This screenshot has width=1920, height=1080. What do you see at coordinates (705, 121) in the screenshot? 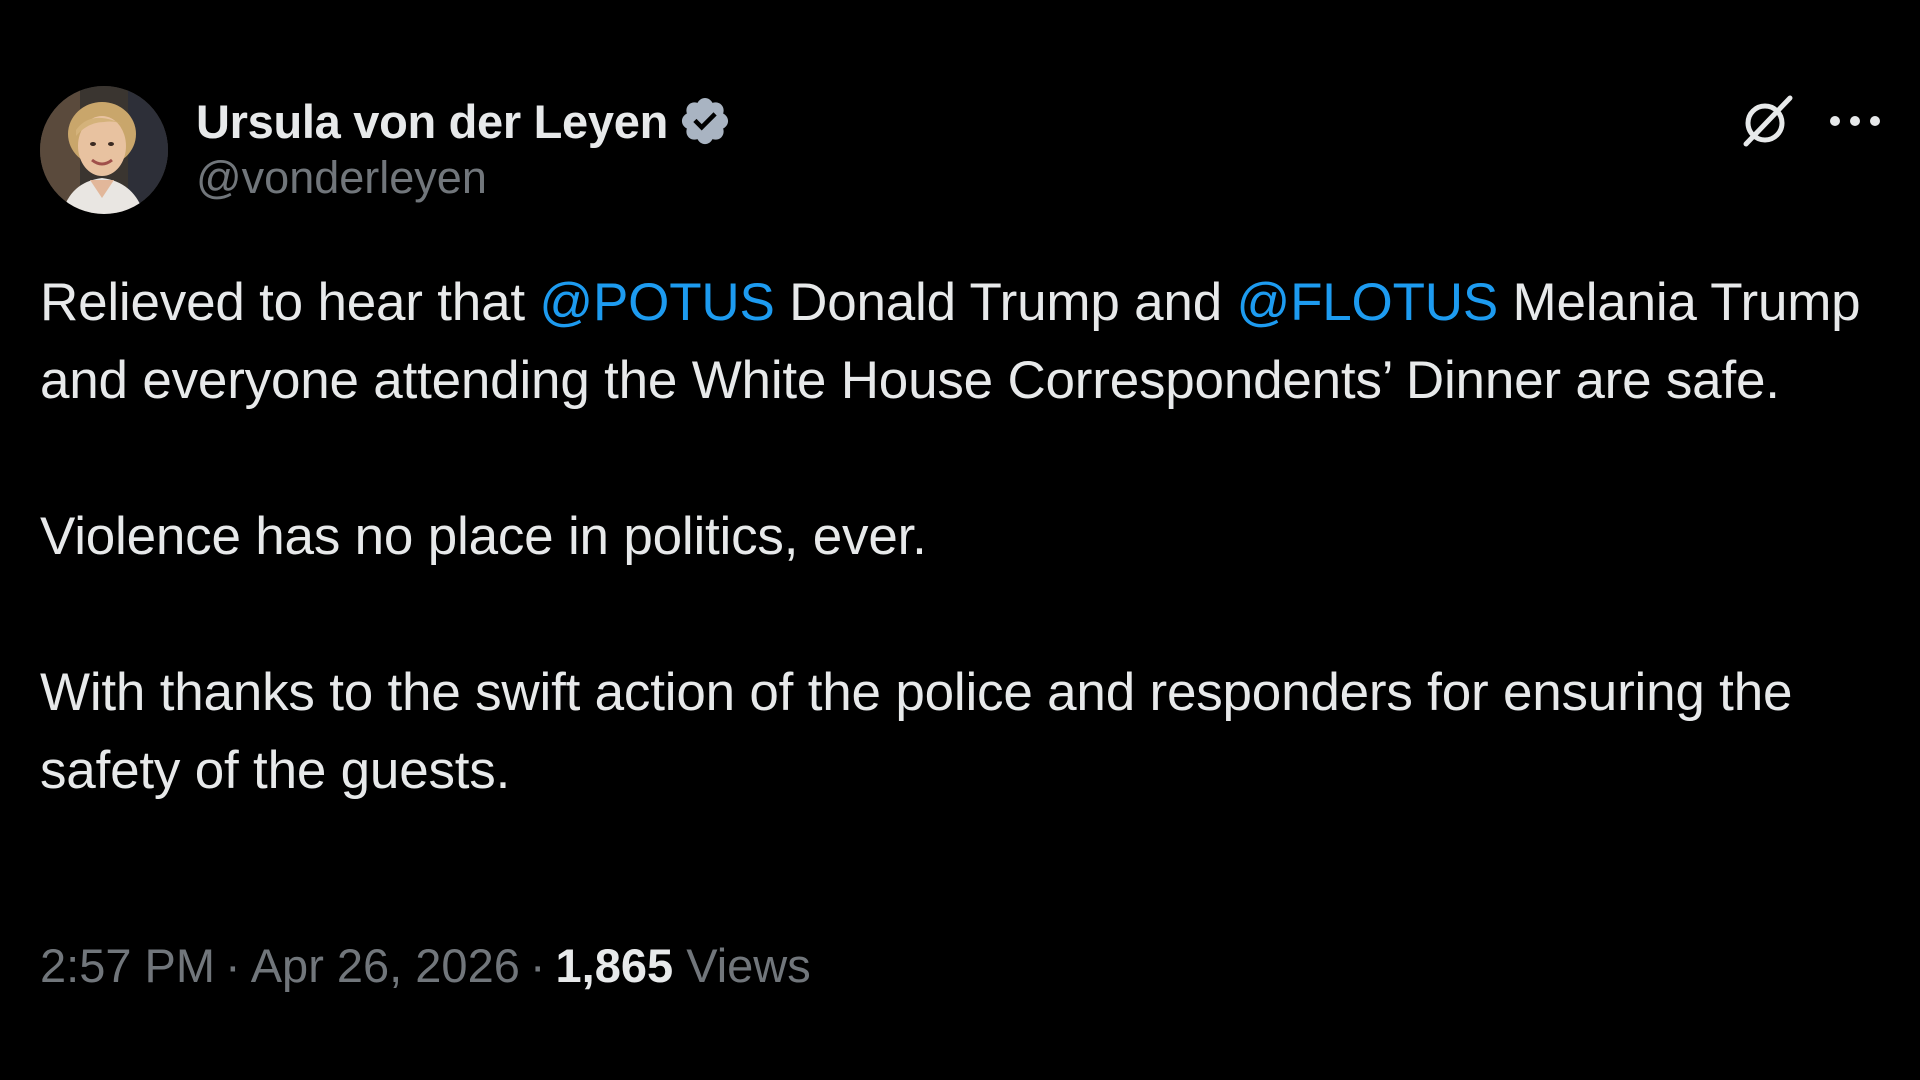
I see `verified-badge-icon` at bounding box center [705, 121].